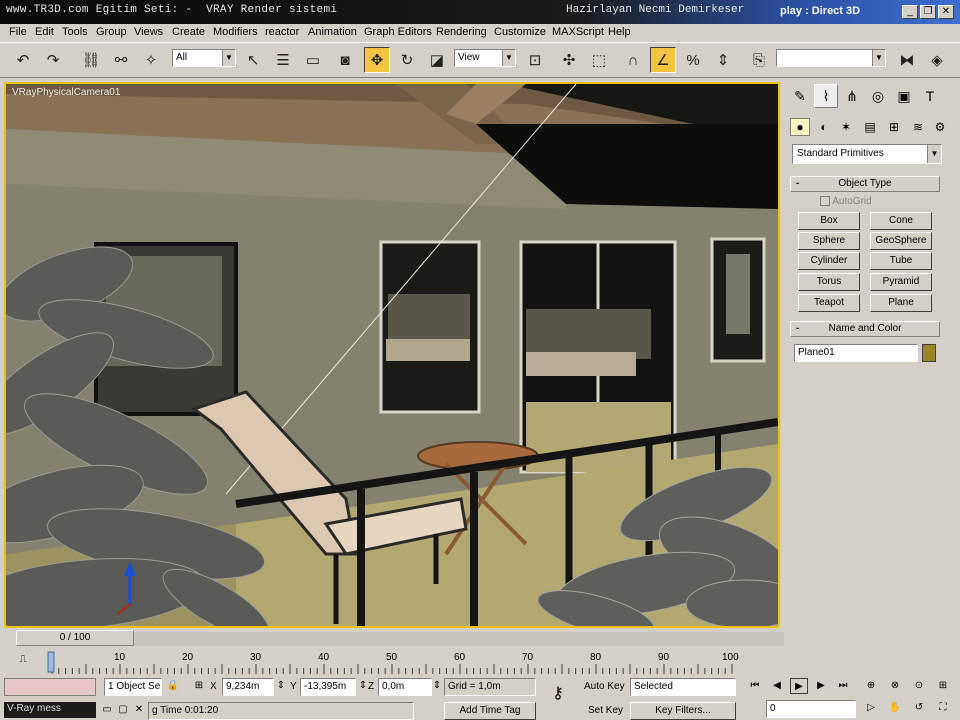  I want to click on category-dropdown: Standard Primitives ▼, so click(867, 154).